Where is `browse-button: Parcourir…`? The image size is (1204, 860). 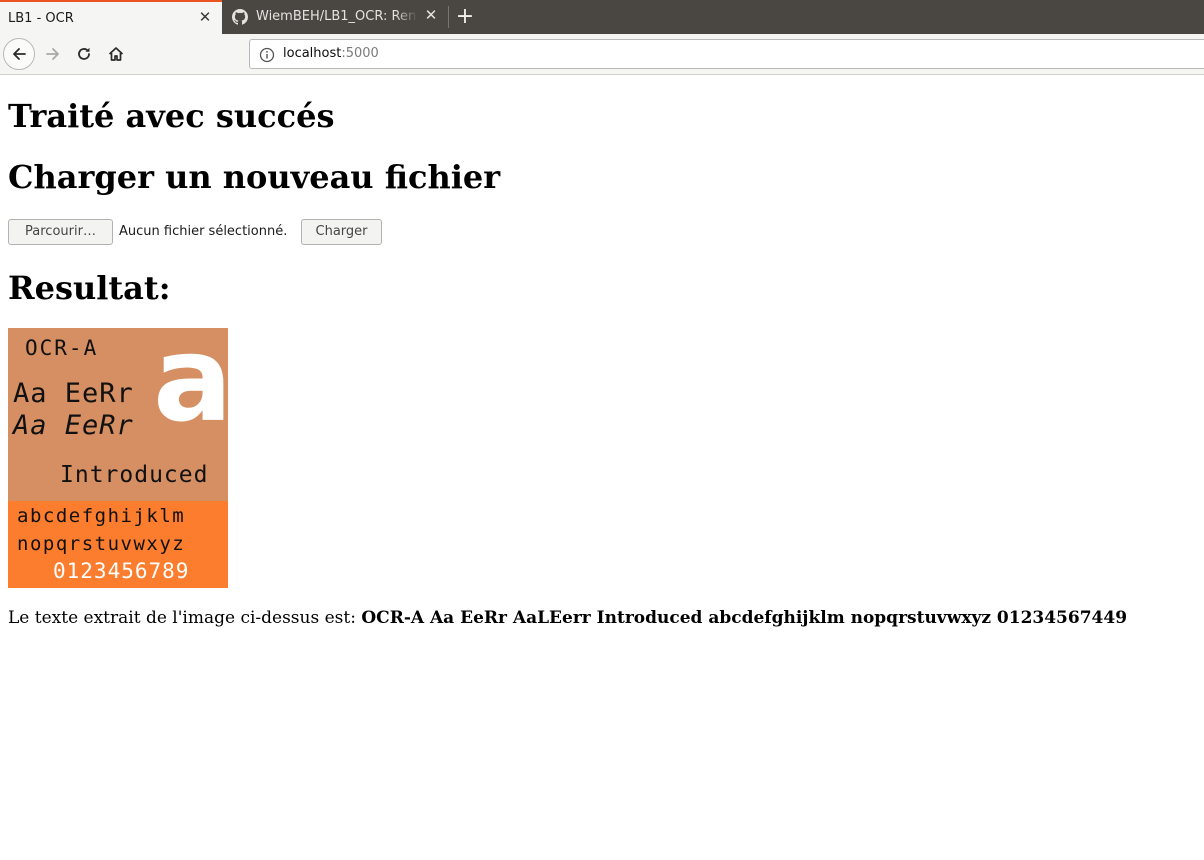
browse-button: Parcourir… is located at coordinates (60, 232).